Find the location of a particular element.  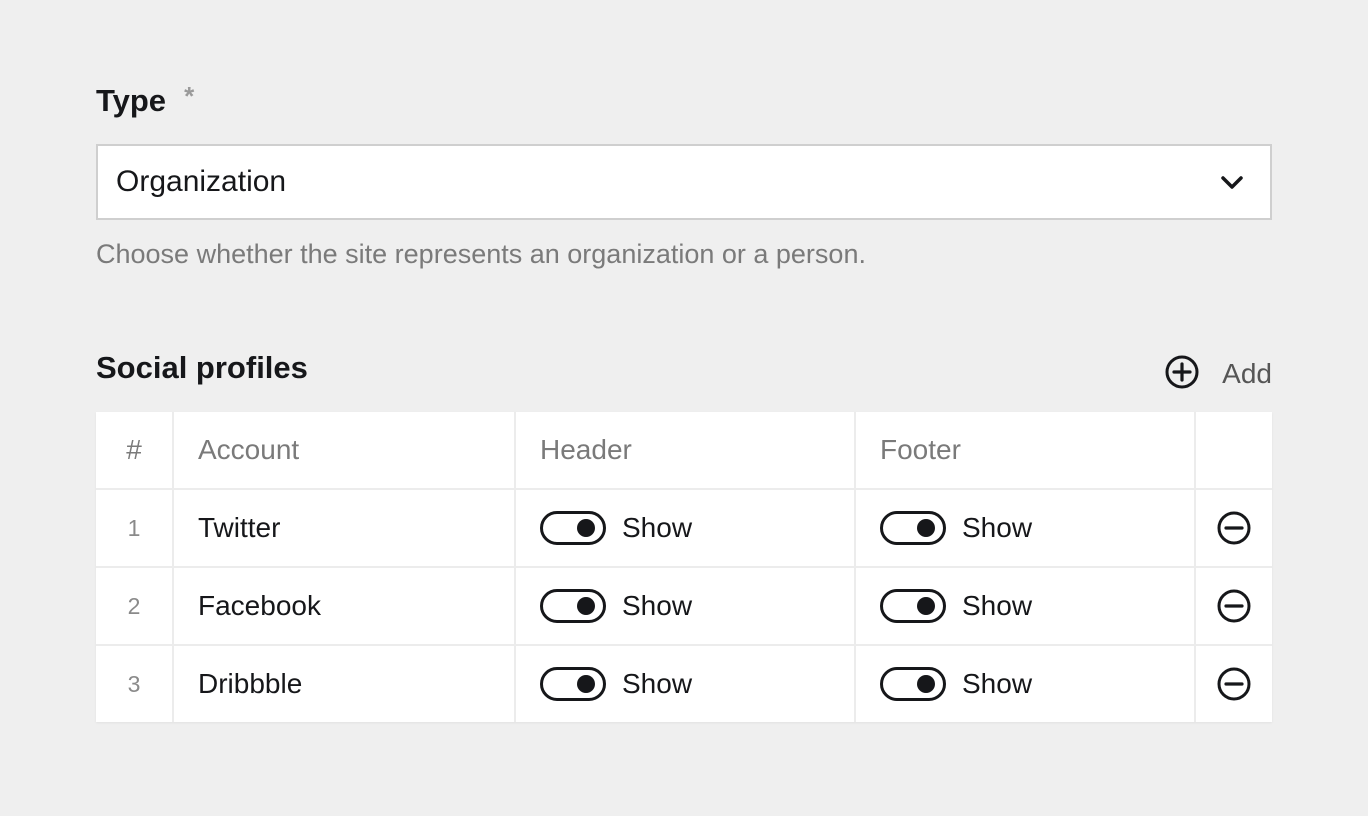

row-number-text: 1 is located at coordinates (134, 527).